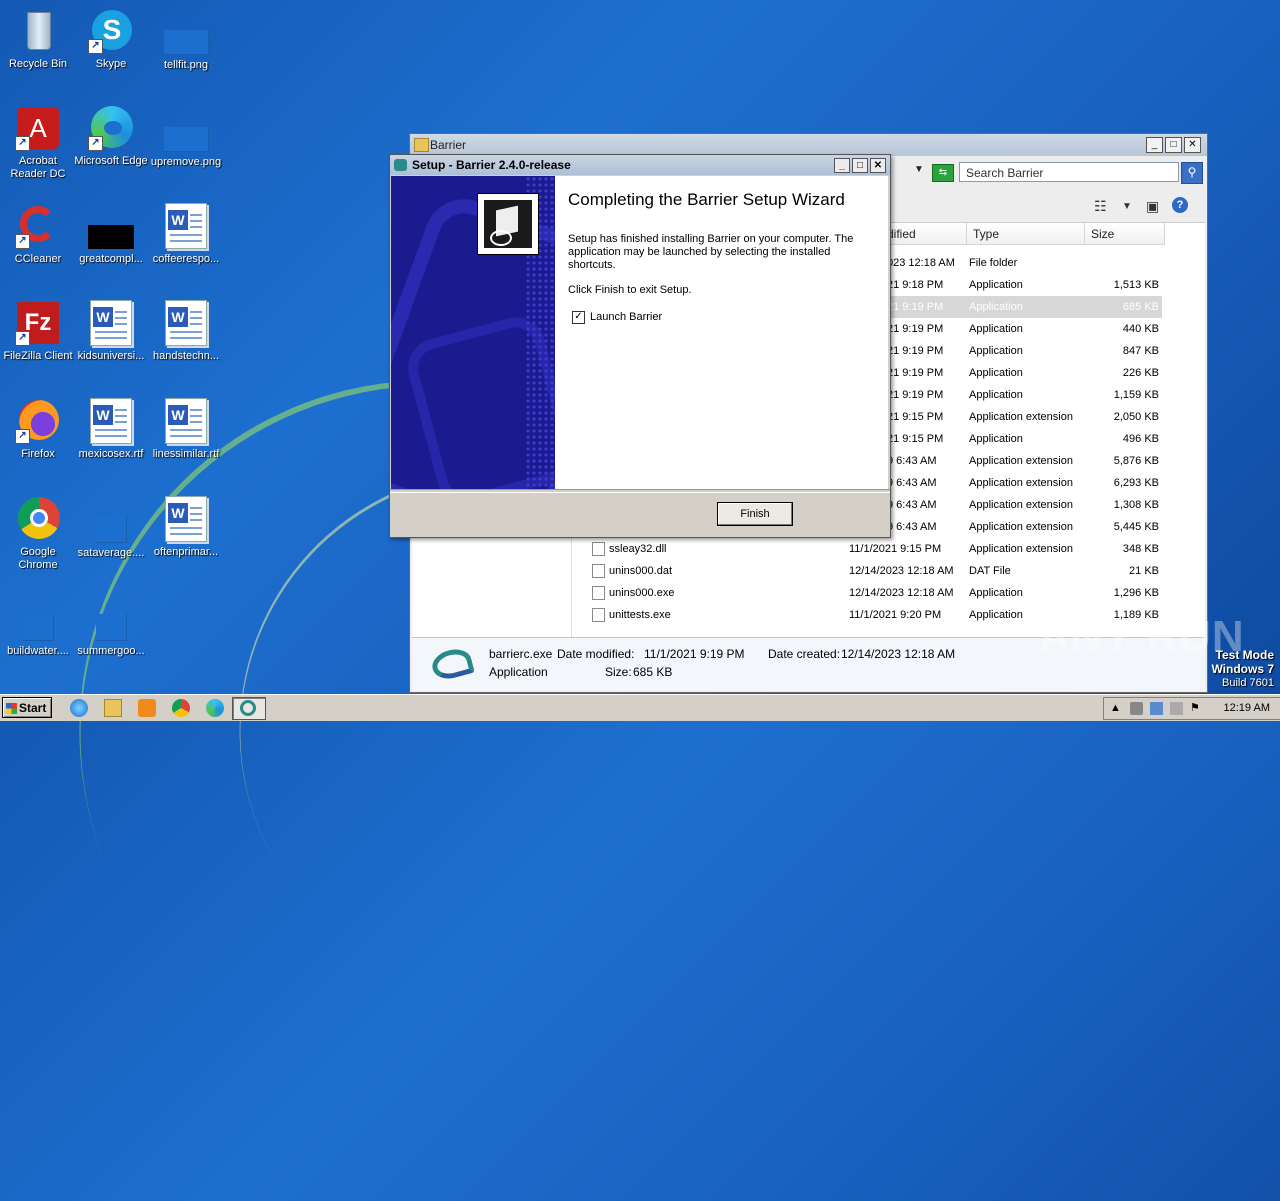 Image resolution: width=1280 pixels, height=1201 pixels. What do you see at coordinates (642, 593) in the screenshot?
I see `file-name-cell: unins000.exe` at bounding box center [642, 593].